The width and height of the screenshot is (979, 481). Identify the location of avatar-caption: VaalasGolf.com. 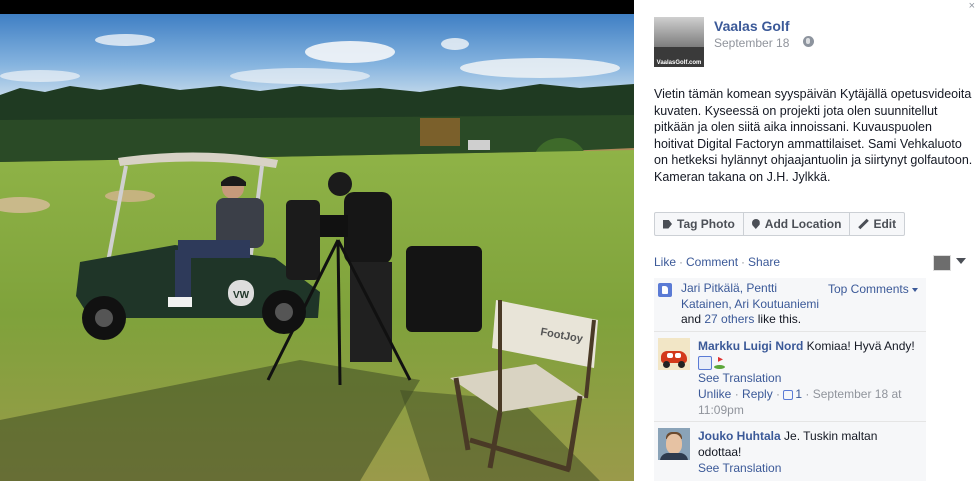
(679, 63).